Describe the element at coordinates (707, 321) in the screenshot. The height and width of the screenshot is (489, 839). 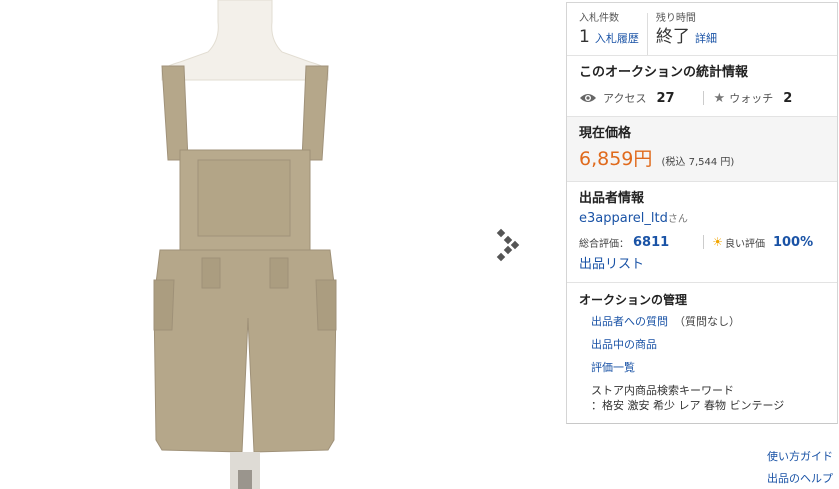
I see `question-note: （質問なし）` at that location.